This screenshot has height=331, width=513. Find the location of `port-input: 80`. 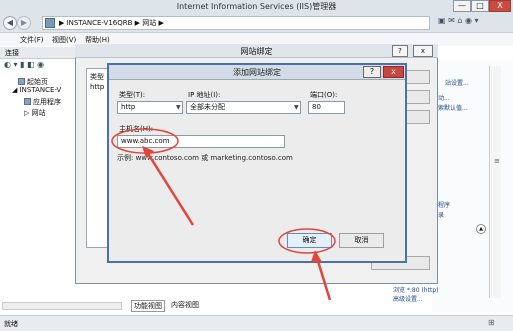

port-input: 80 is located at coordinates (326, 107).